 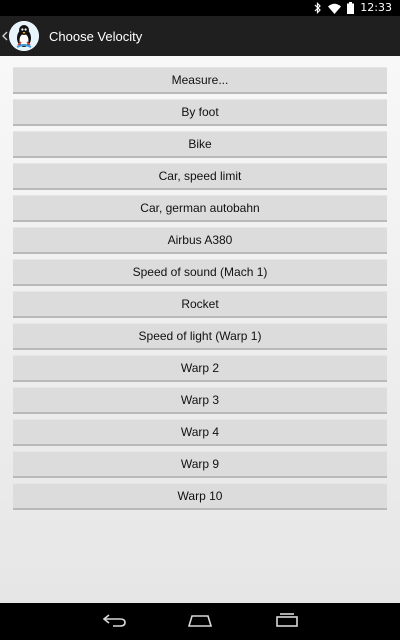 I want to click on status-time: 12:33, so click(x=376, y=7).